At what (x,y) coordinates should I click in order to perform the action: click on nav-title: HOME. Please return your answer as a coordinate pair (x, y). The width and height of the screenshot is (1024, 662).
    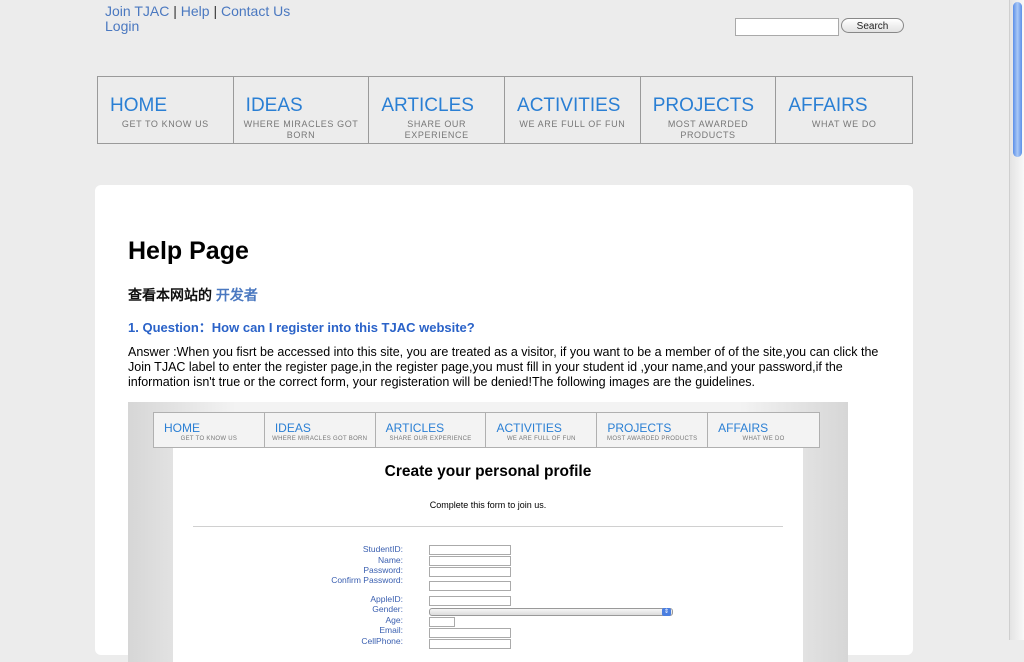
    Looking at the image, I should click on (138, 105).